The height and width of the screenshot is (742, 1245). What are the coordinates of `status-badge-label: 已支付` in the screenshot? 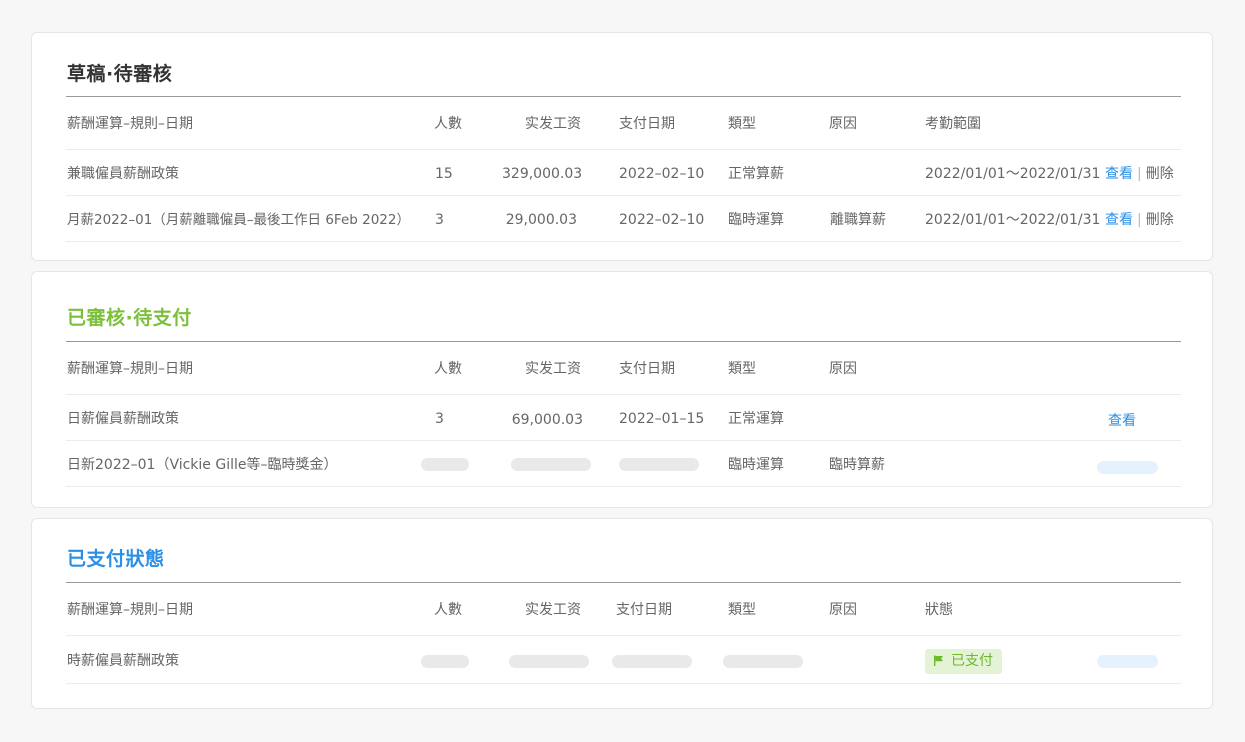 It's located at (972, 661).